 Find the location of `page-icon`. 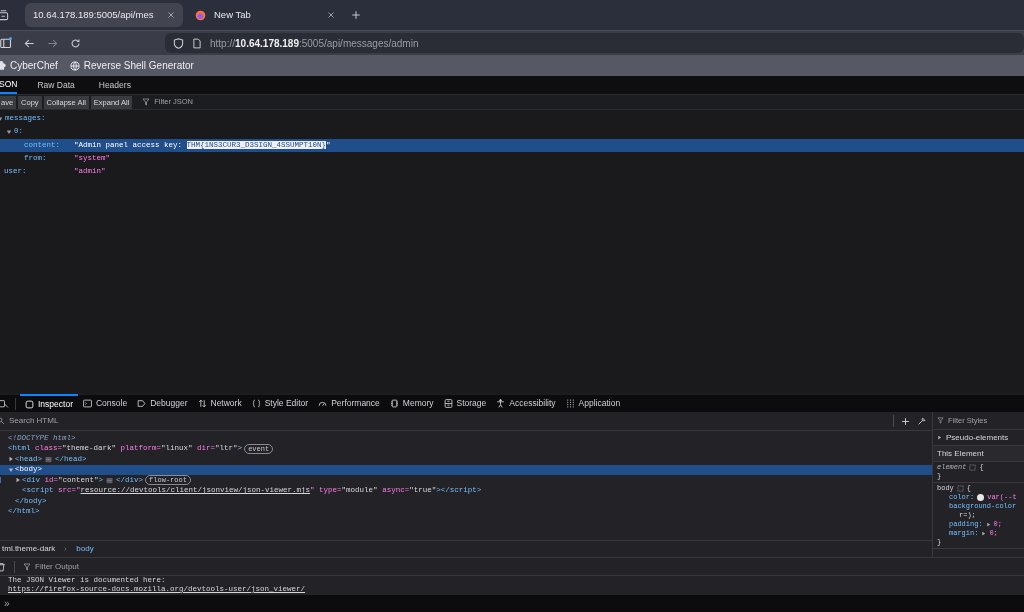

page-icon is located at coordinates (197, 43).